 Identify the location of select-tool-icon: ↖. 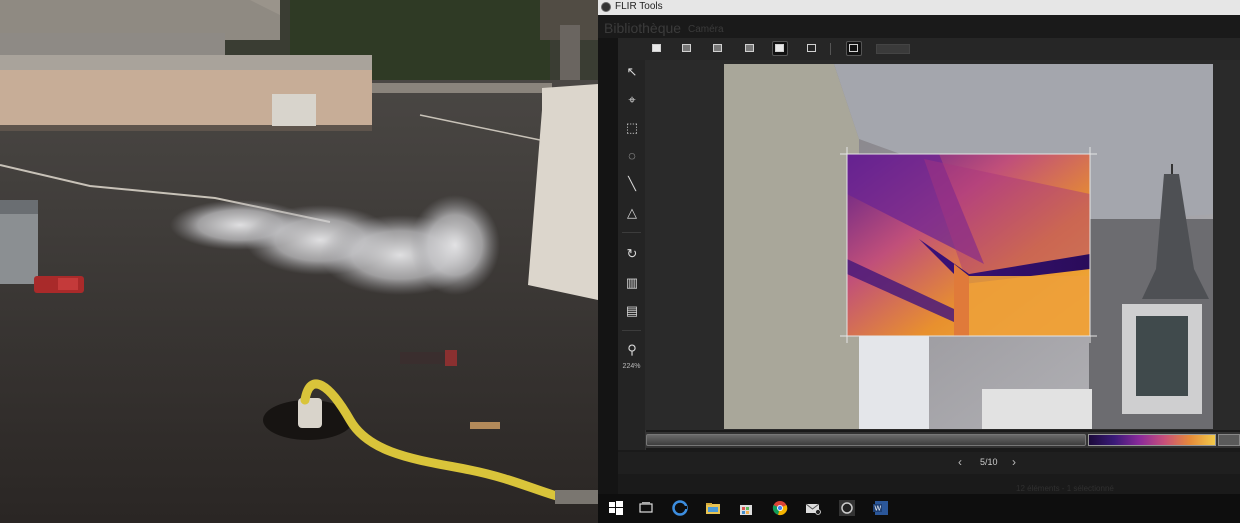
(632, 72).